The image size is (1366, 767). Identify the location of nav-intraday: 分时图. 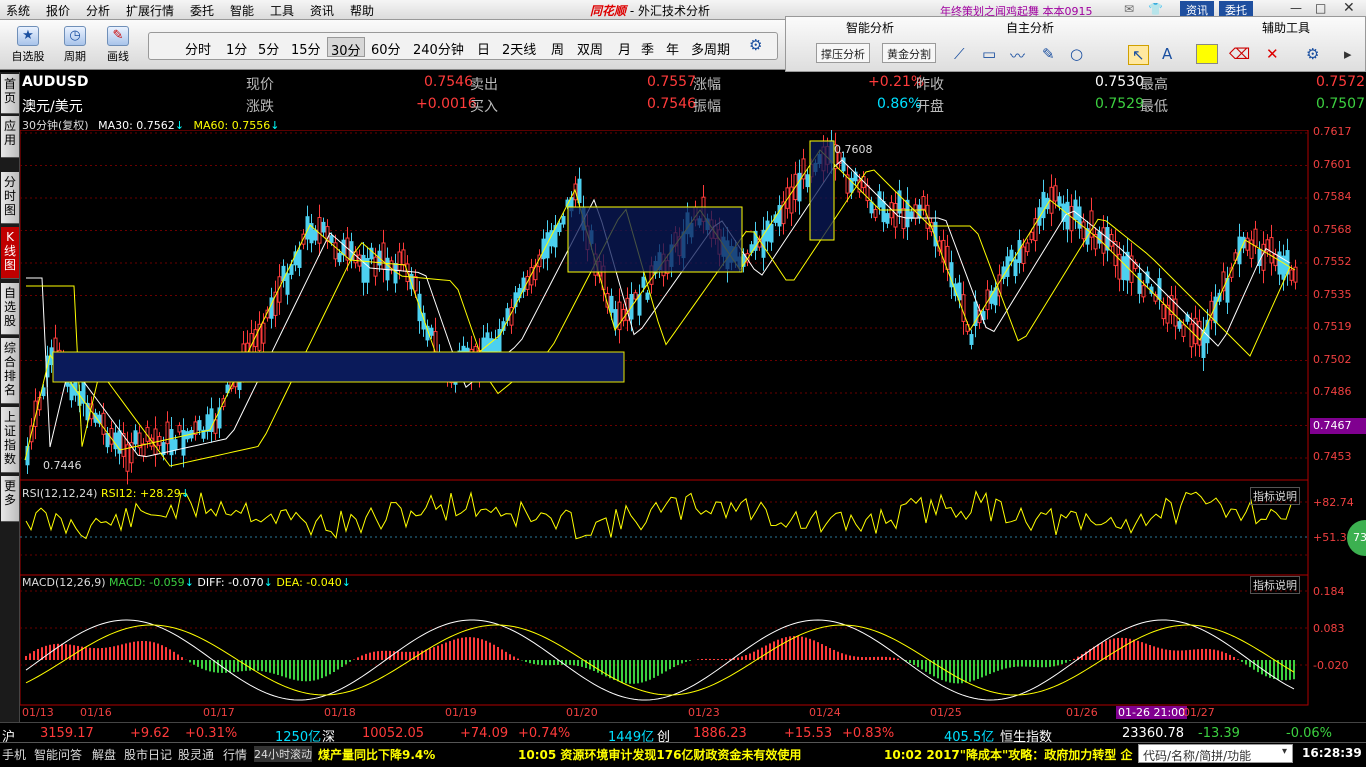
(10, 198).